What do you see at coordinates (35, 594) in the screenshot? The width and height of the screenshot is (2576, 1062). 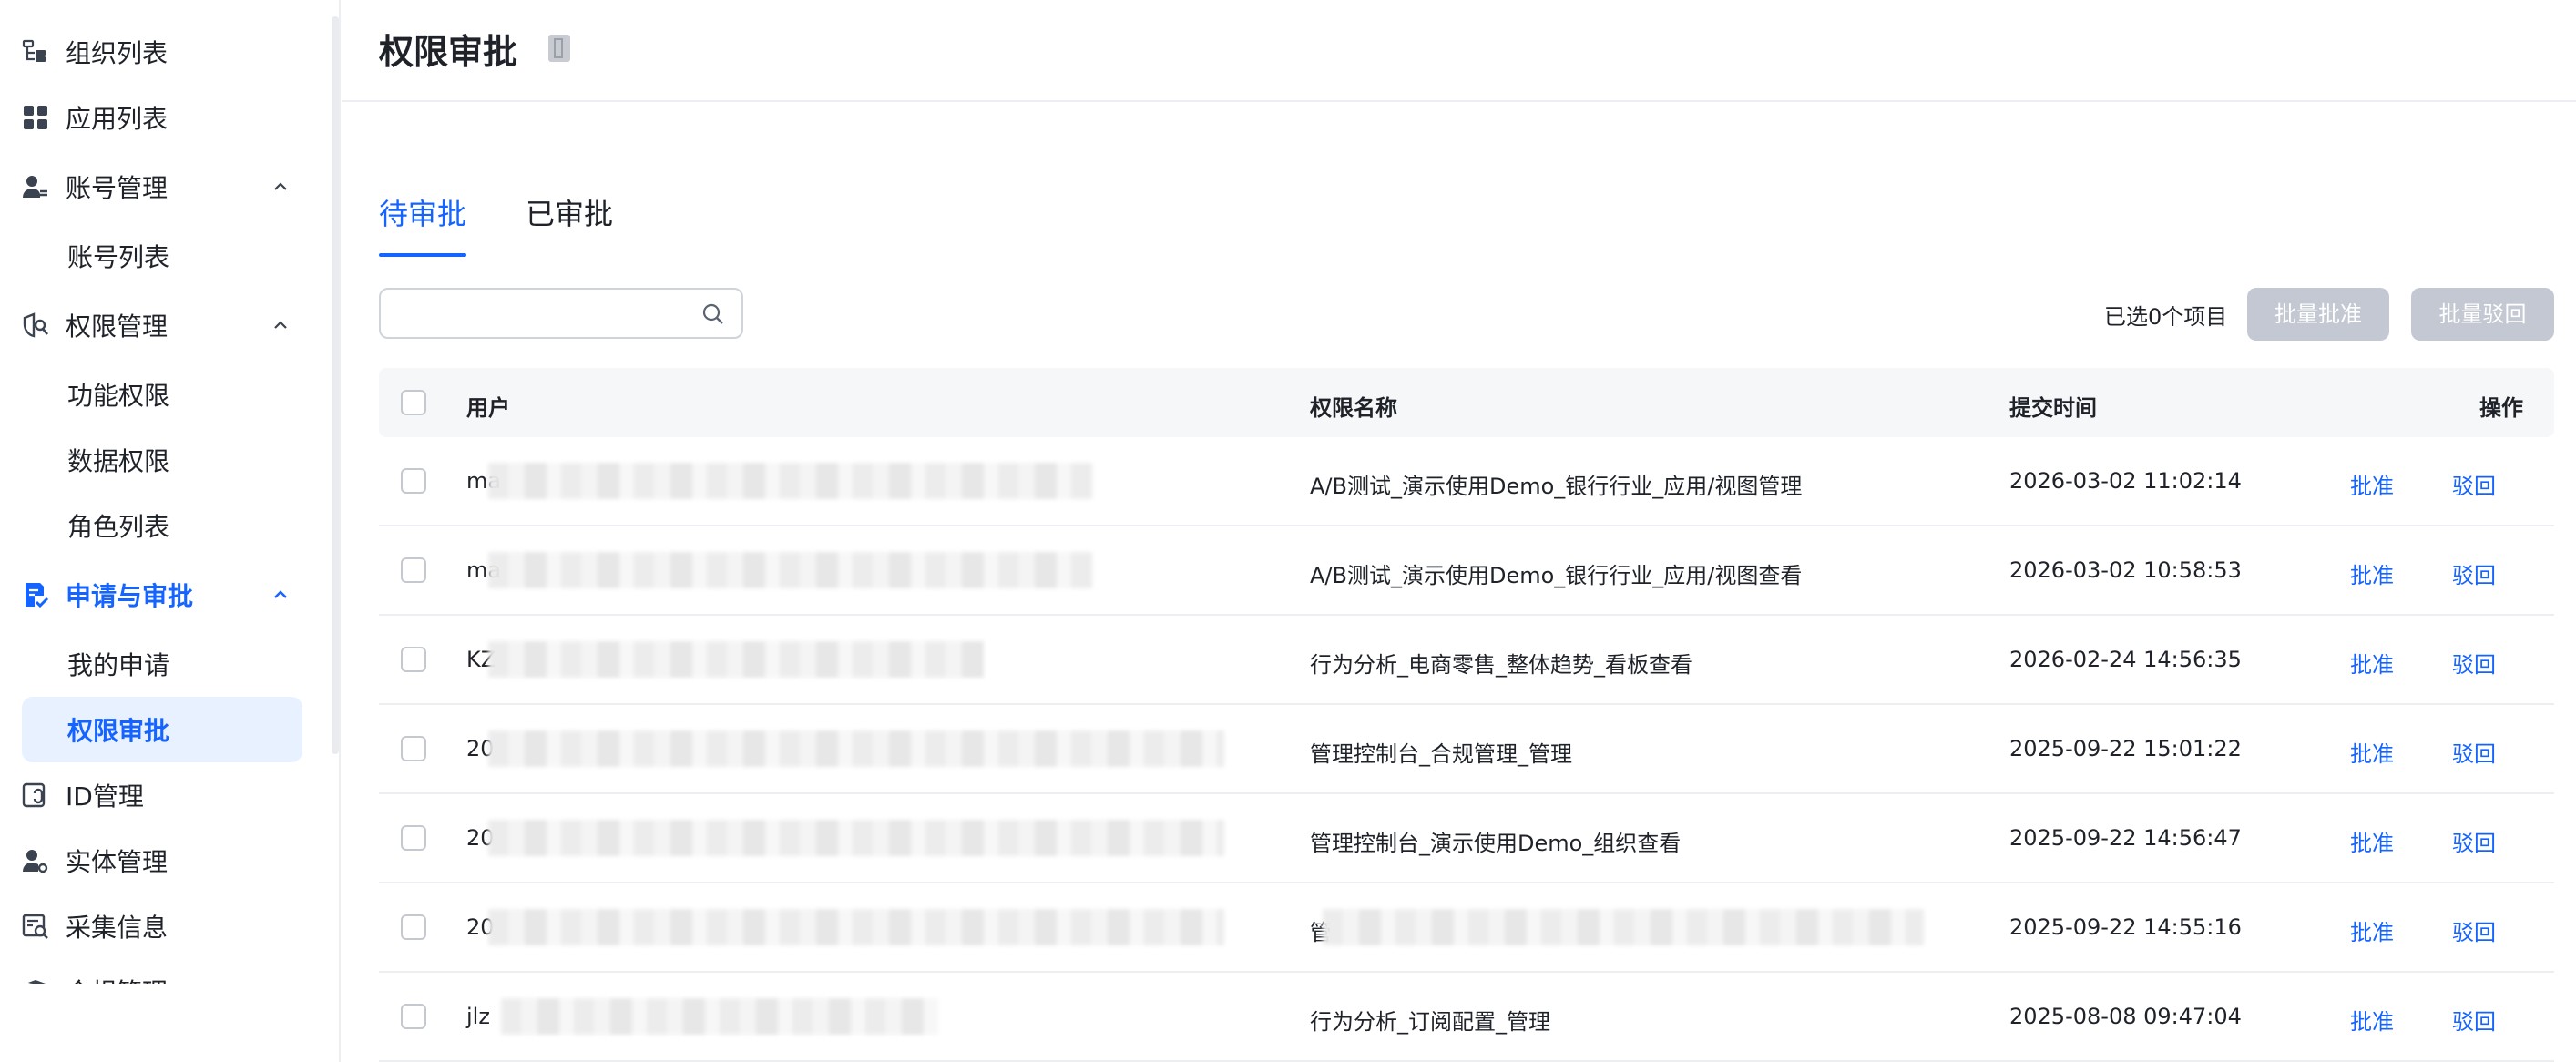 I see `approval-doc-icon` at bounding box center [35, 594].